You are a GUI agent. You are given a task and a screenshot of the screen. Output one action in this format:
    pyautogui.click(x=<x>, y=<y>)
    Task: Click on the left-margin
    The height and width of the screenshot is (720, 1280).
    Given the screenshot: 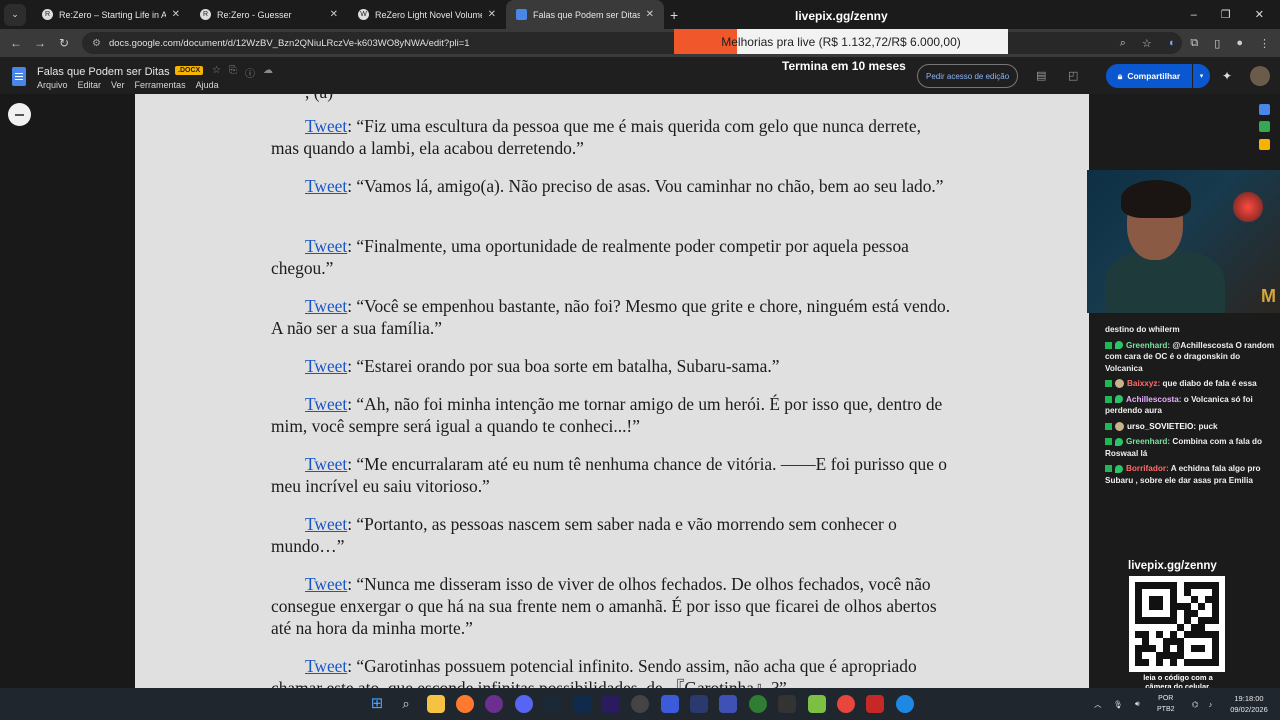 What is the action you would take?
    pyautogui.click(x=67, y=391)
    